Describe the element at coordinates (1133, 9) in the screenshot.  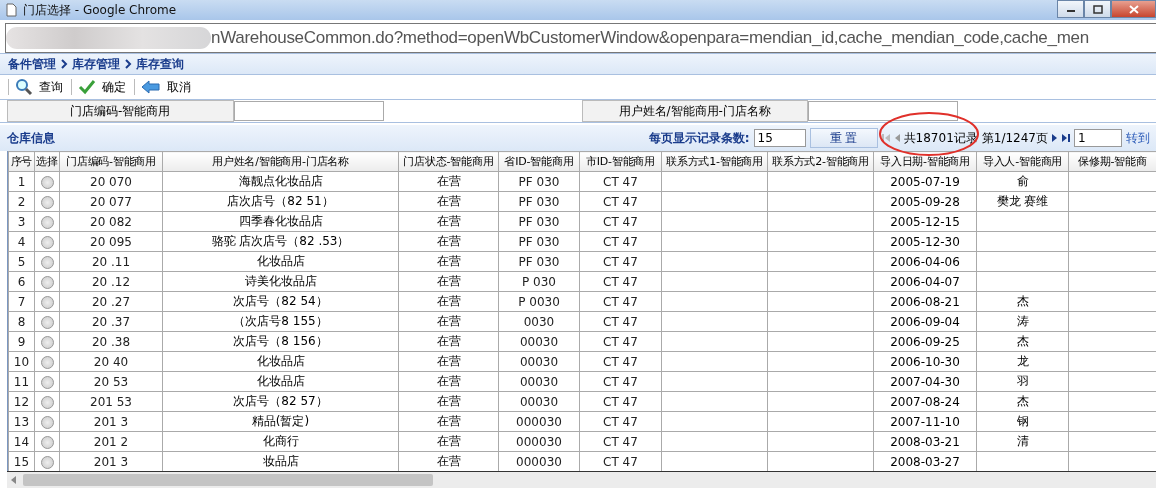
I see `close-button` at that location.